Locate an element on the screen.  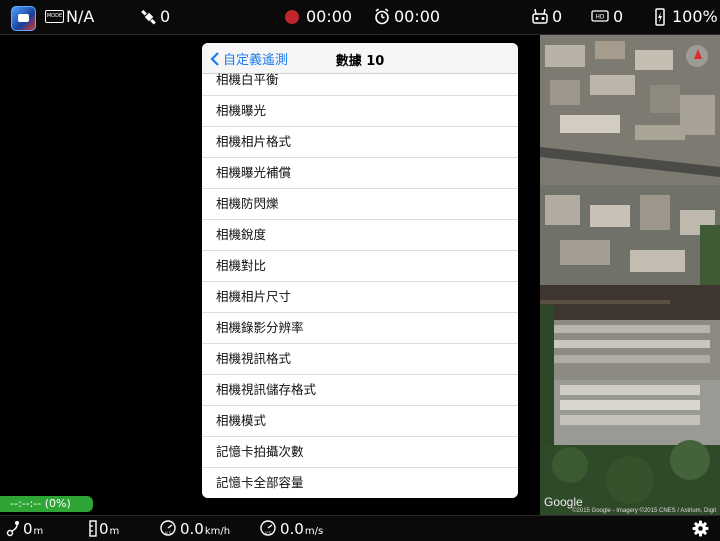
list-item: 記憶卡拍攝次數 is located at coordinates (360, 452).